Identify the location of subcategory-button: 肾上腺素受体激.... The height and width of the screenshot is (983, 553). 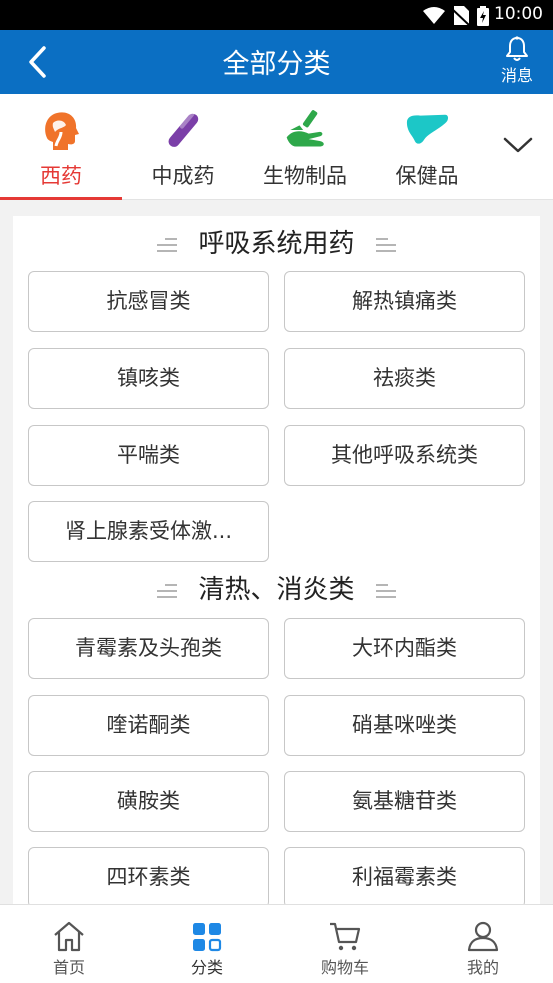
(148, 531).